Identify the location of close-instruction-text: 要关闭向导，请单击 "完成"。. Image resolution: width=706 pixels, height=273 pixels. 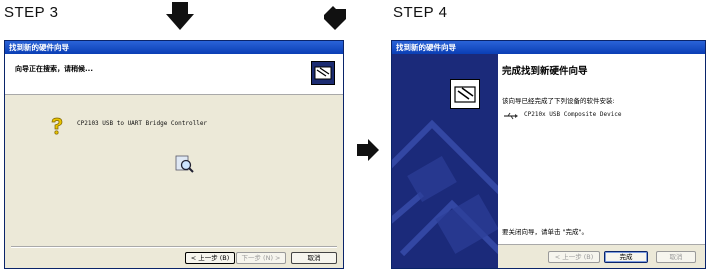
(545, 232).